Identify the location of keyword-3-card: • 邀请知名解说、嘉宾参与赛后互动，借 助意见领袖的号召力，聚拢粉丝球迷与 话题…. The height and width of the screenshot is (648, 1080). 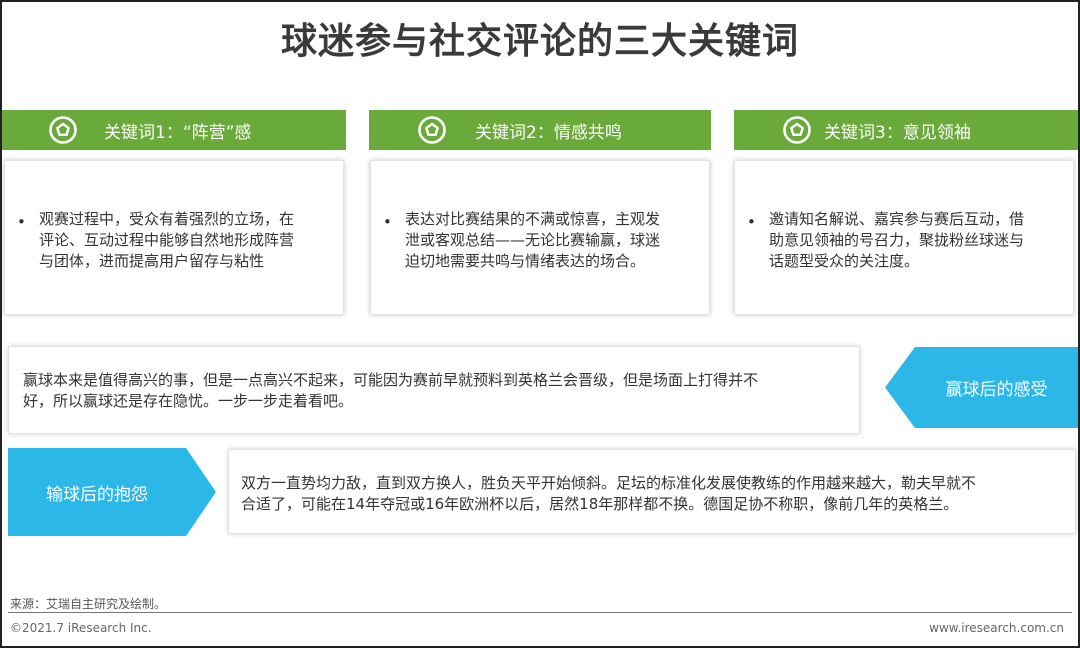
(904, 237).